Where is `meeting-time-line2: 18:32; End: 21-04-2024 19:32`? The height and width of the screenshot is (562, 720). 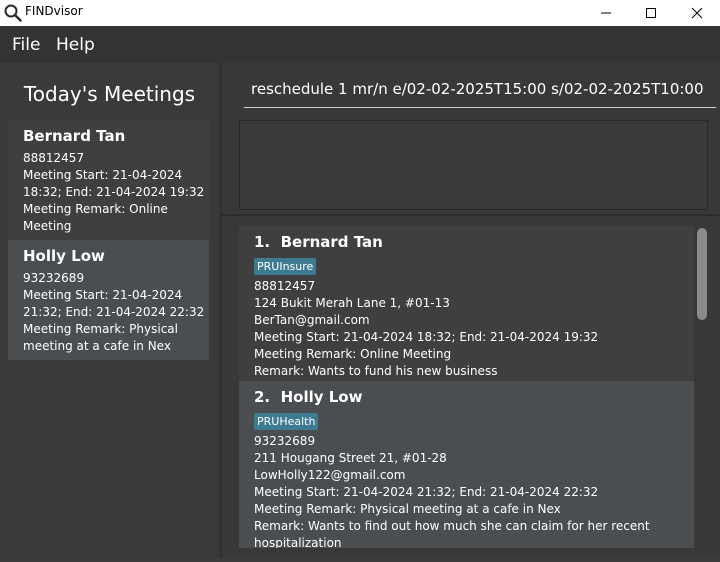 meeting-time-line2: 18:32; End: 21-04-2024 19:32 is located at coordinates (114, 192).